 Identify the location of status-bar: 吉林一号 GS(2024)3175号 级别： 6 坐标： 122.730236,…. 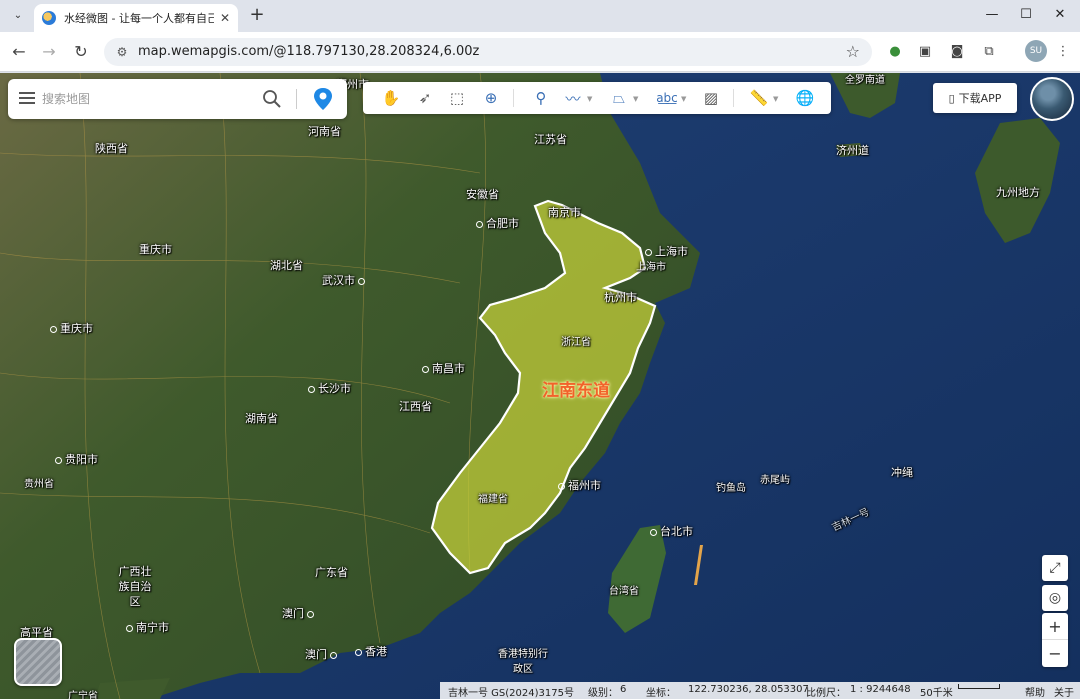
(760, 690).